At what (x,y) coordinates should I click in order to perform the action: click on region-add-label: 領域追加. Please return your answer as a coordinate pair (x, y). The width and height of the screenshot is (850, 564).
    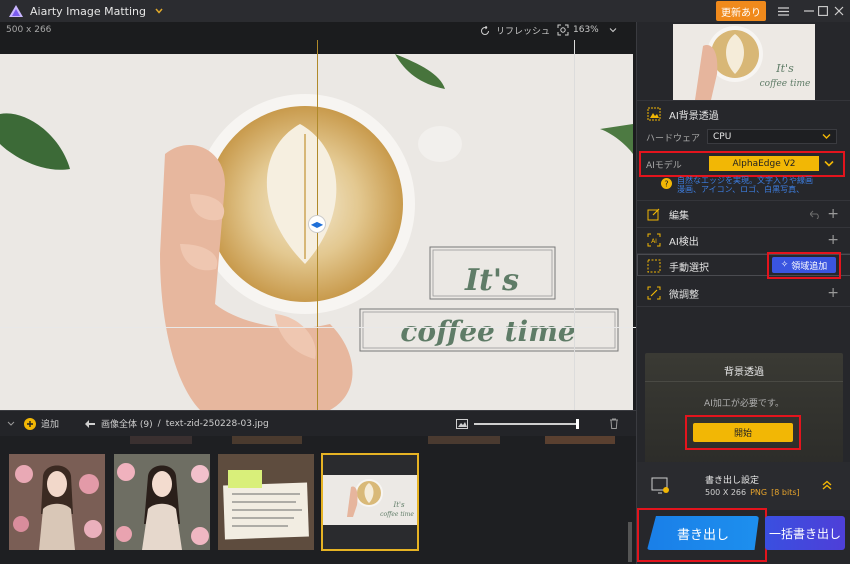
    Looking at the image, I should click on (809, 266).